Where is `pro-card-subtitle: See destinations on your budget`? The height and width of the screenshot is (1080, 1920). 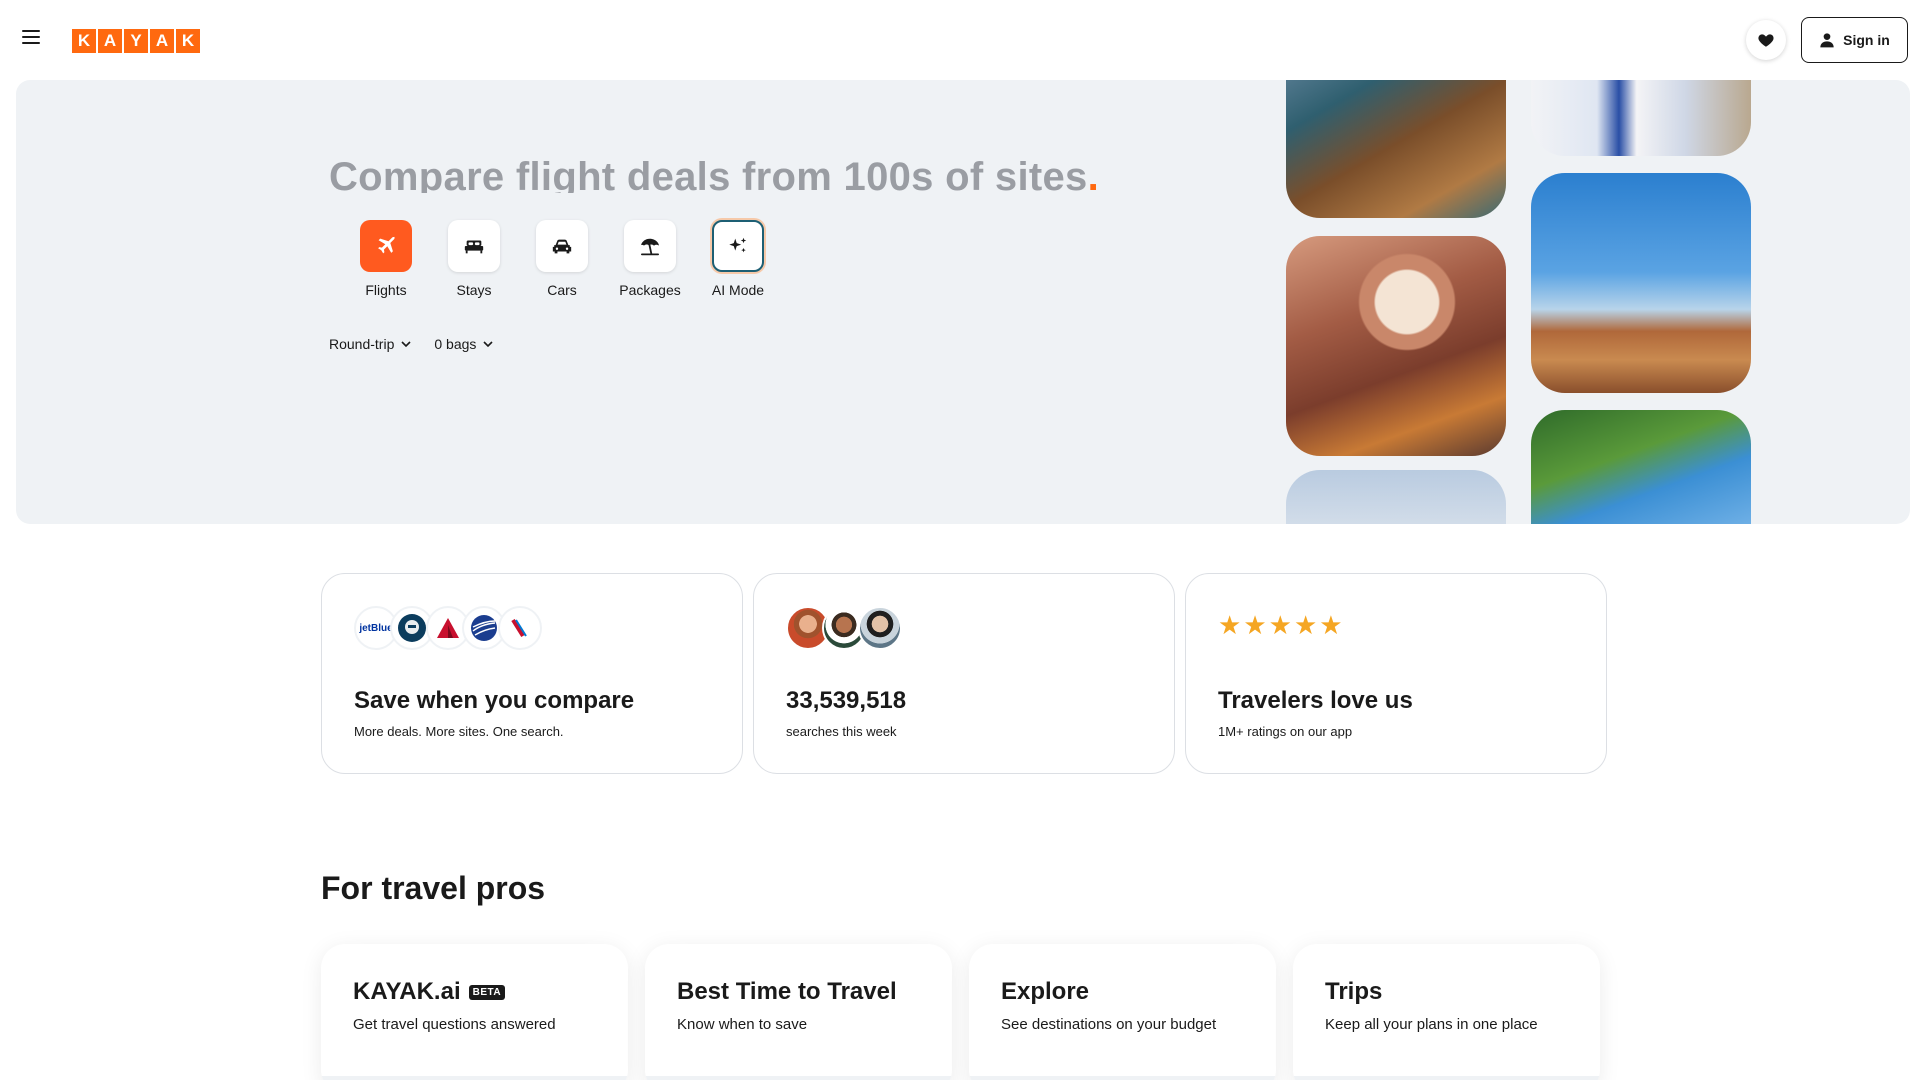 pro-card-subtitle: See destinations on your budget is located at coordinates (1109, 1024).